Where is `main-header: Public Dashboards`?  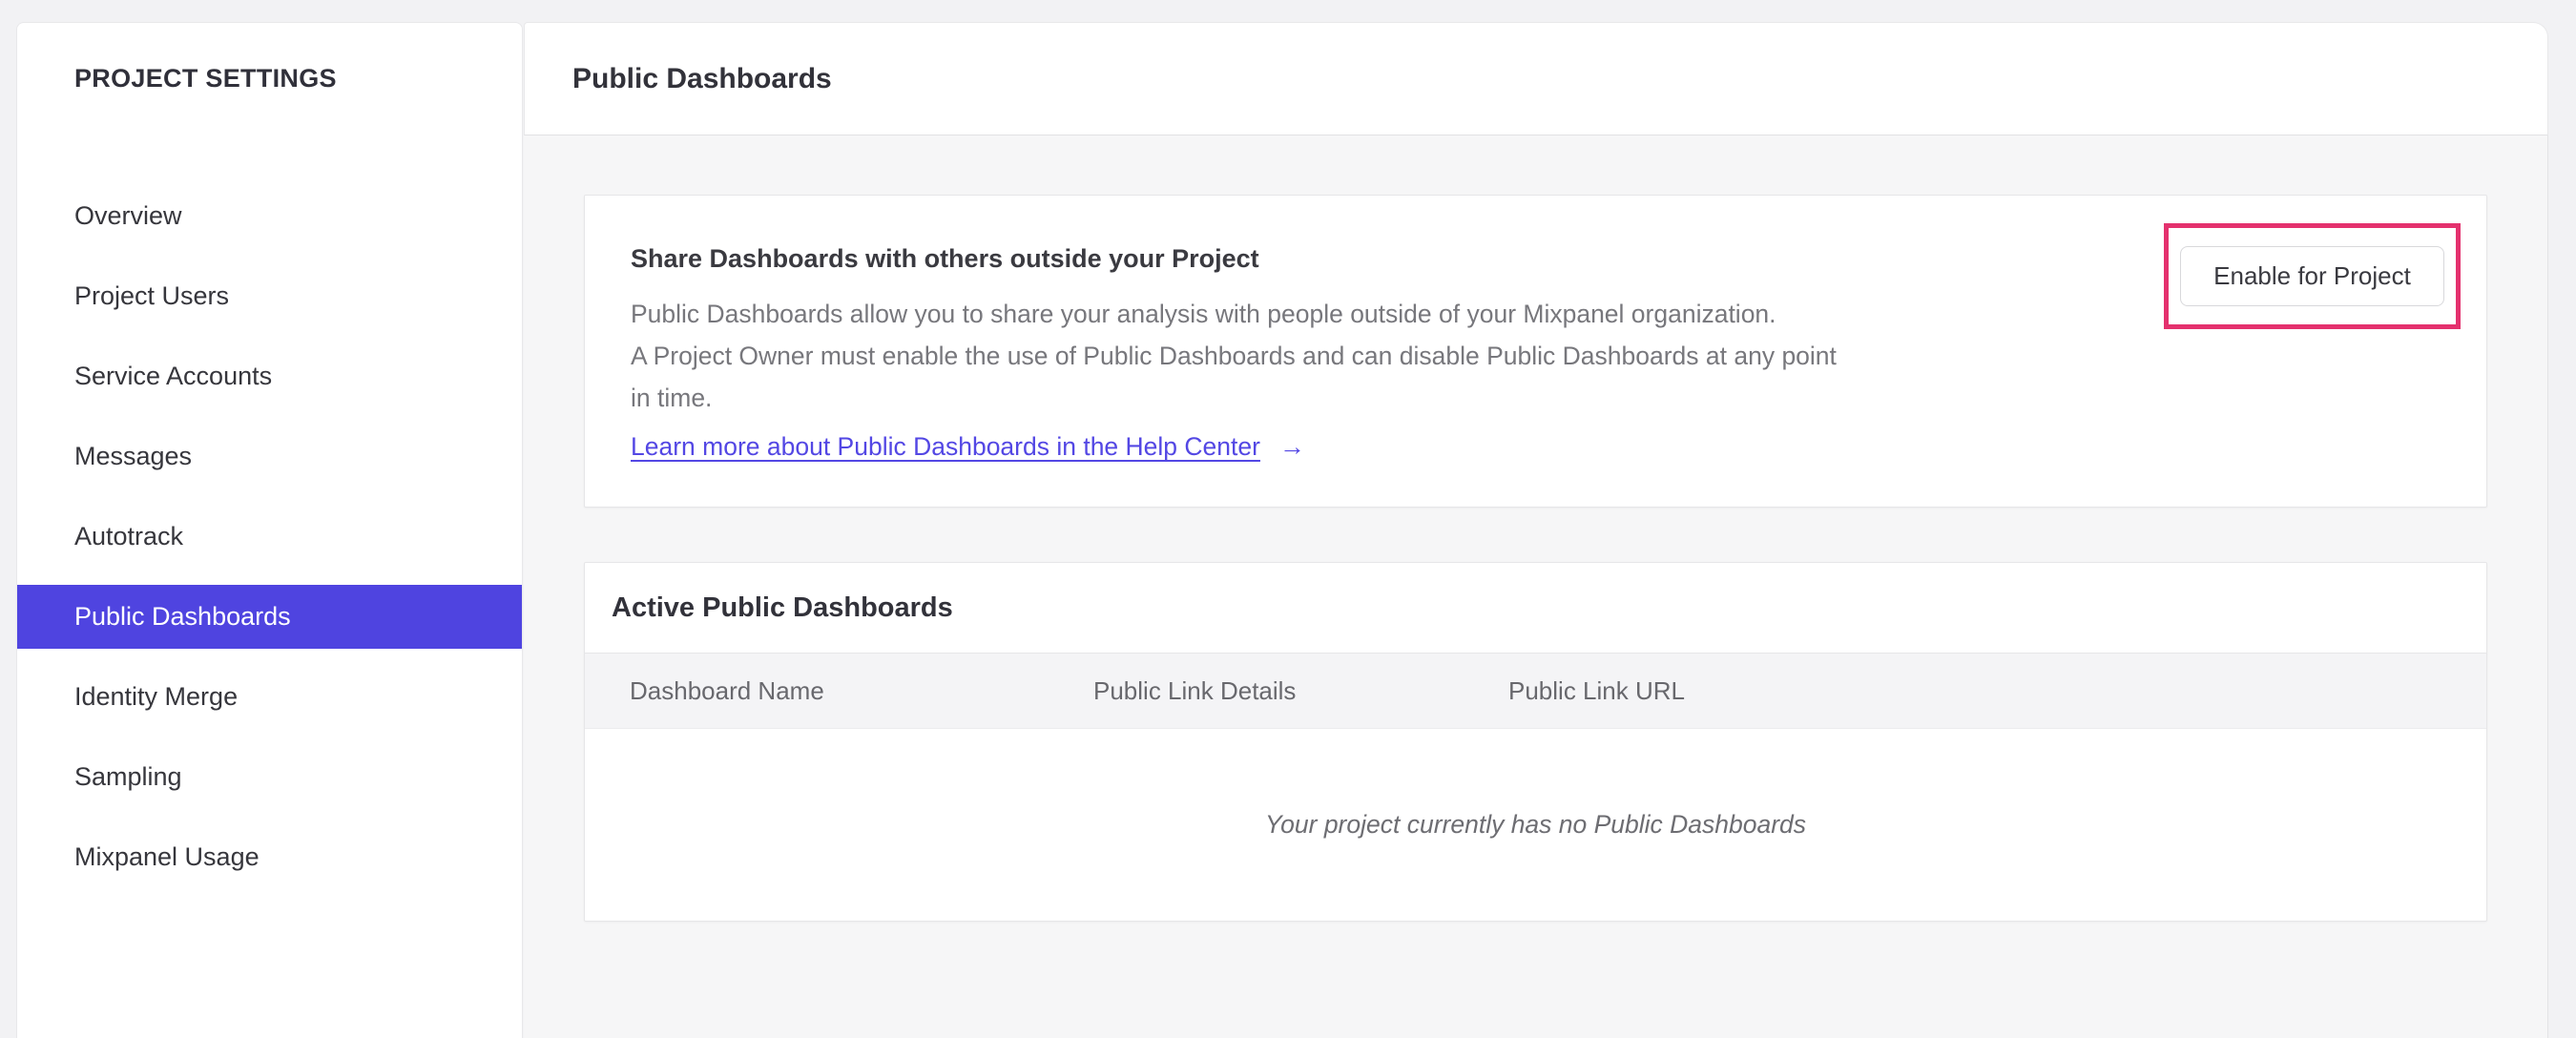 main-header: Public Dashboards is located at coordinates (1536, 78).